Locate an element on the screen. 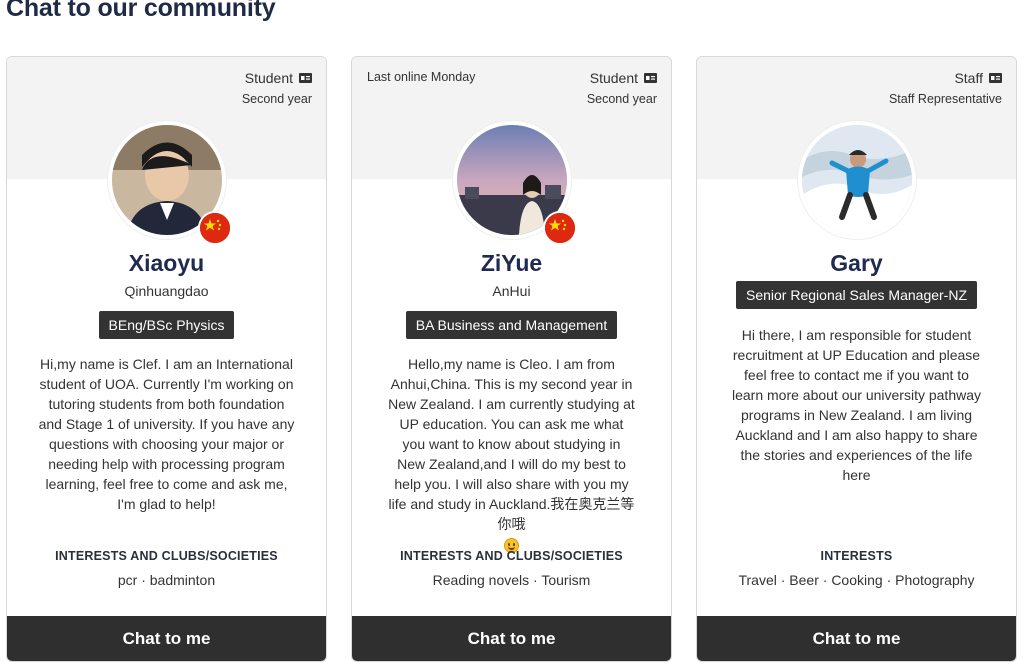 This screenshot has height=667, width=1024. program-badge: BA Business and Management is located at coordinates (511, 325).